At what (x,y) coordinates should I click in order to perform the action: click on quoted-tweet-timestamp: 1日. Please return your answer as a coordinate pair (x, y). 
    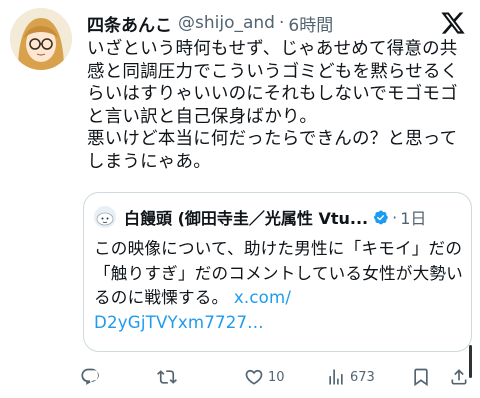
    Looking at the image, I should click on (413, 217).